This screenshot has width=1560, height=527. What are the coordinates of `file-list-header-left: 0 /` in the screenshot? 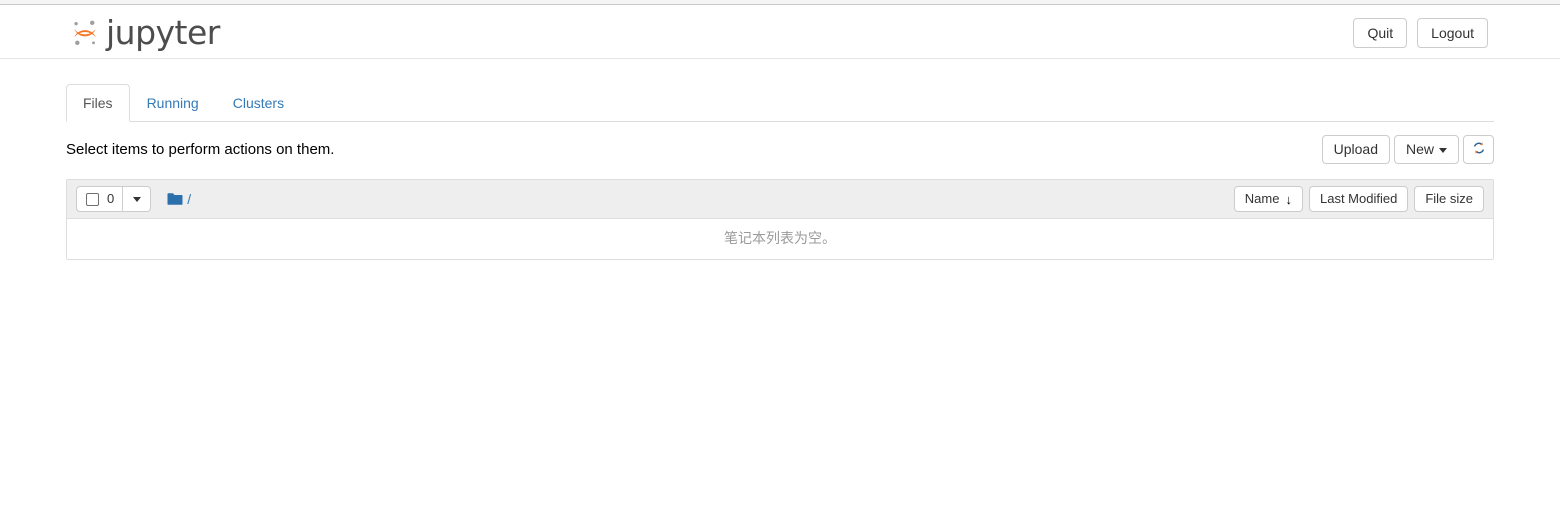 It's located at (655, 199).